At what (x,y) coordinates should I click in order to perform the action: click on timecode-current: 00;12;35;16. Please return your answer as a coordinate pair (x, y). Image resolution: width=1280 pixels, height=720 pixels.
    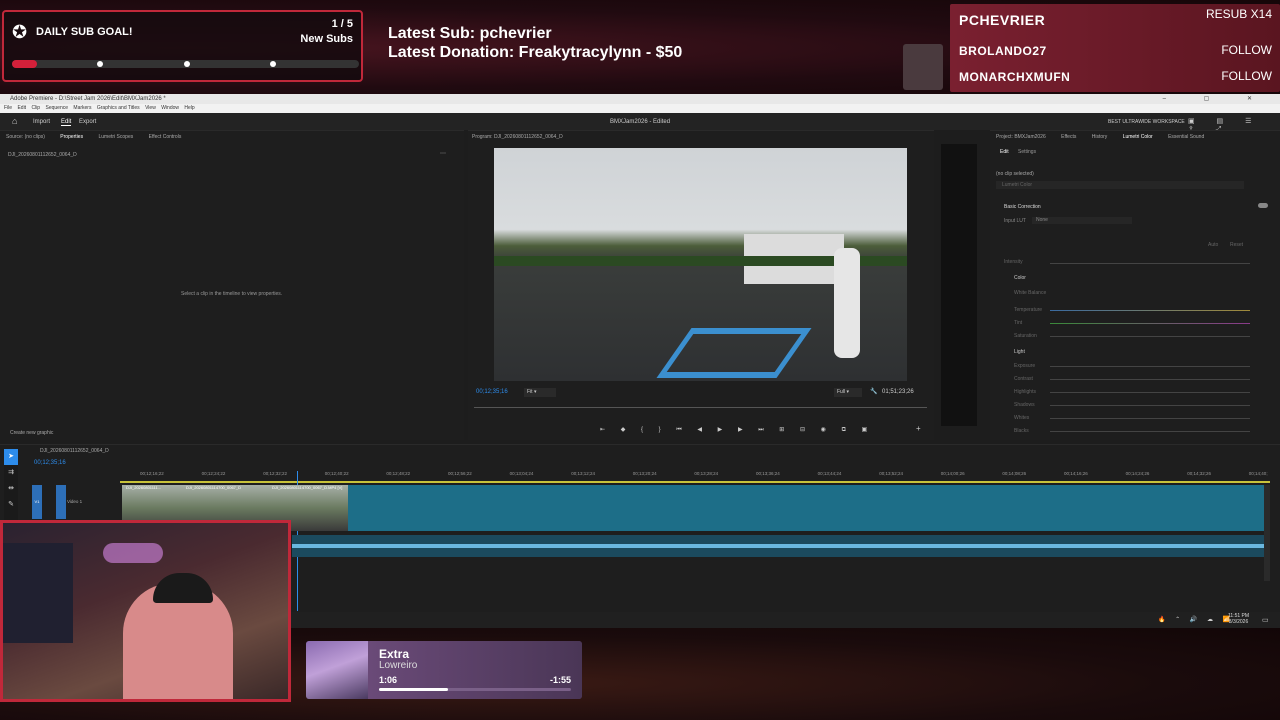
    Looking at the image, I should click on (492, 392).